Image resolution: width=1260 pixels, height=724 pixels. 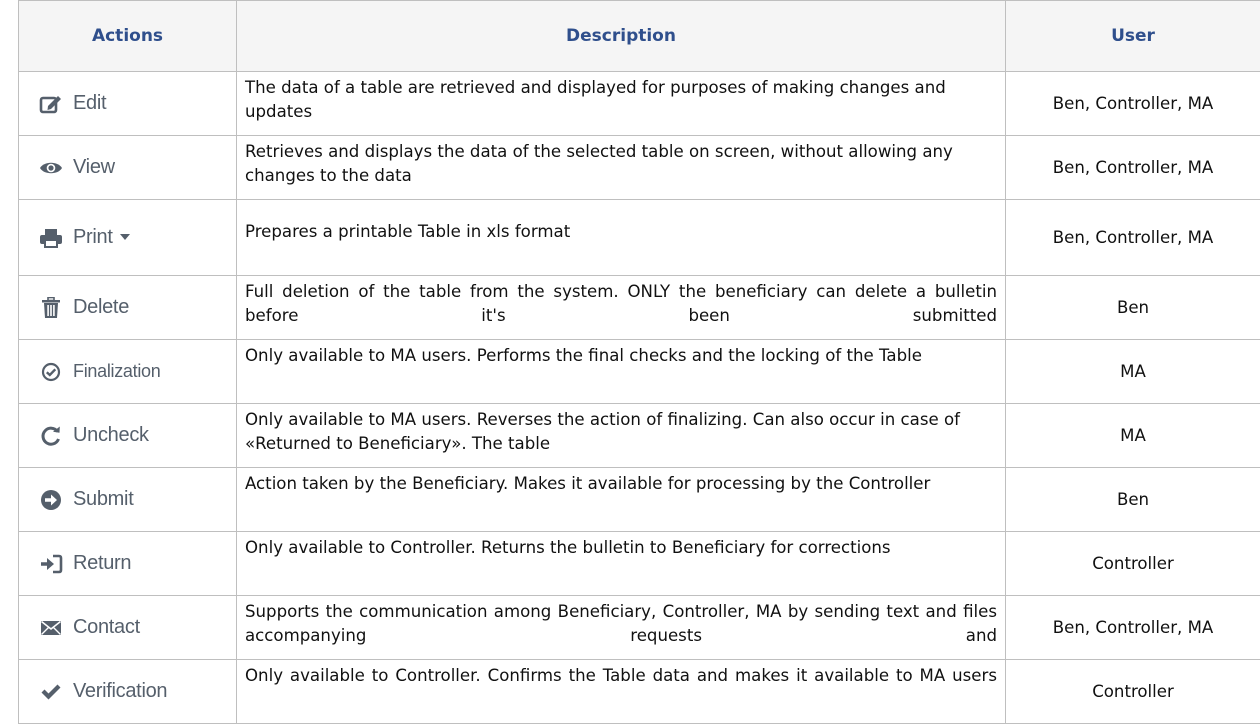 I want to click on view-label: View, so click(x=94, y=167).